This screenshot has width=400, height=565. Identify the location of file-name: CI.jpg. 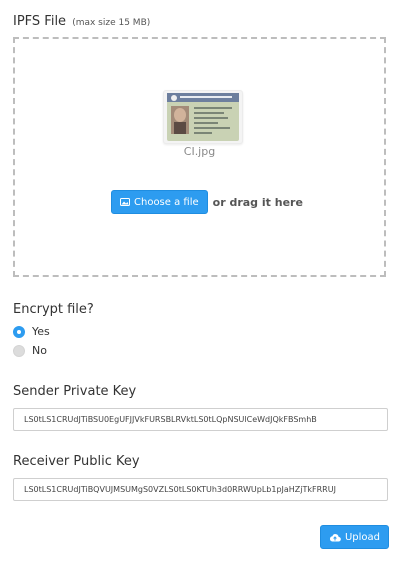
(199, 151).